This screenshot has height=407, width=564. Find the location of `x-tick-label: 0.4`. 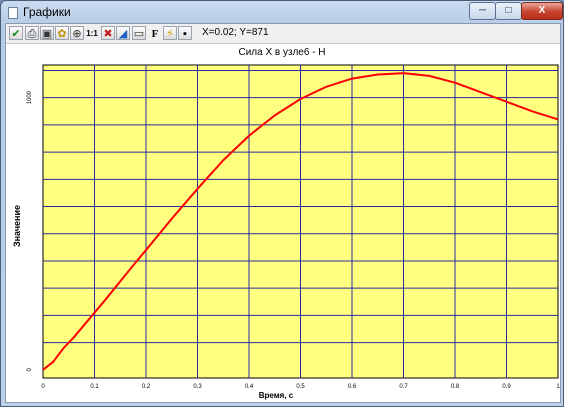

x-tick-label: 0.4 is located at coordinates (249, 387).